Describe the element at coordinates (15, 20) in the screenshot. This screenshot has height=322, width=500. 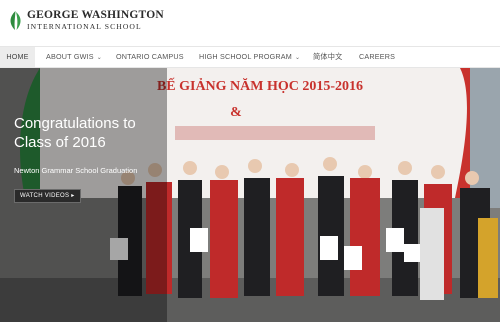
I see `leaf-logo-icon` at that location.